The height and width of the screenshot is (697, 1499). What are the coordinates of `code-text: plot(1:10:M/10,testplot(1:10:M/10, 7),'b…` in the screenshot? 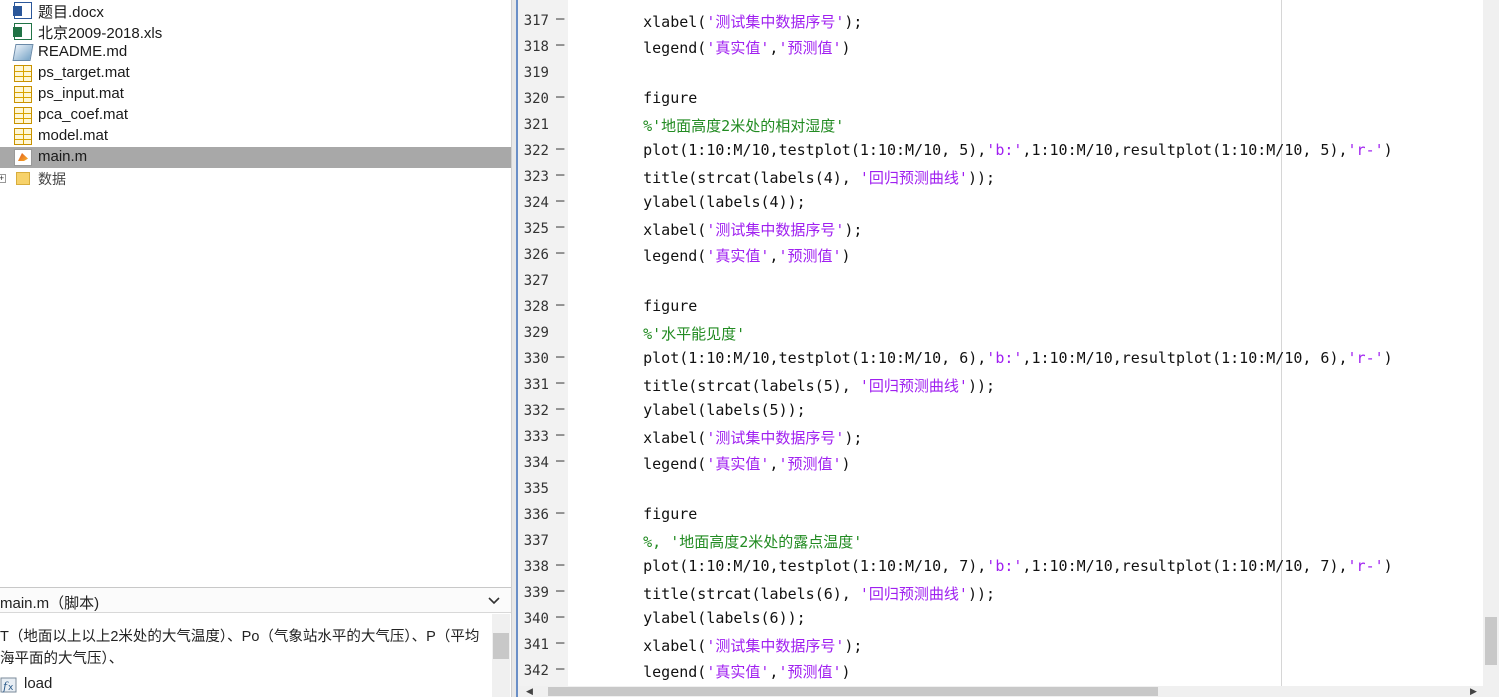 It's located at (1000, 566).